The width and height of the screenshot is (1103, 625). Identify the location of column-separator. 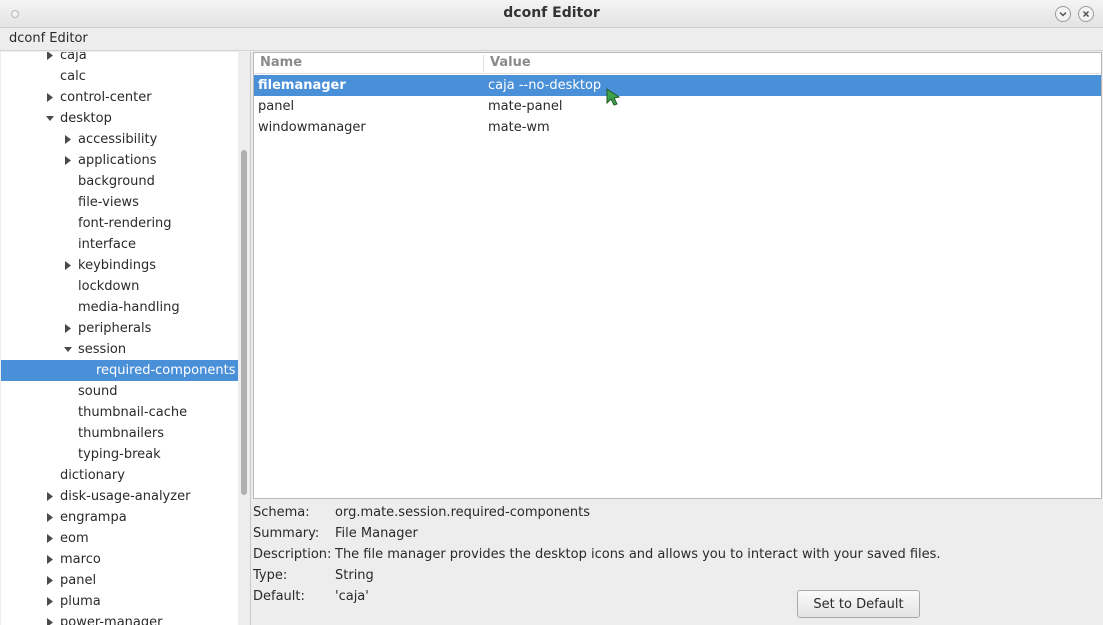
(483, 63).